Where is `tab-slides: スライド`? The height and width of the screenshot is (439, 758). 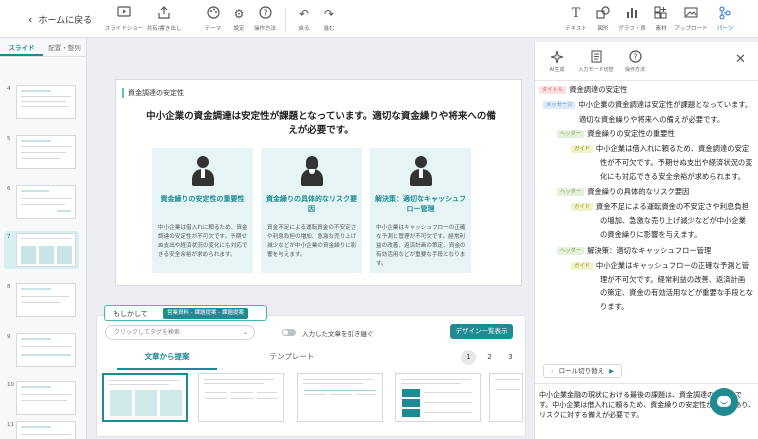 tab-slides: スライド is located at coordinates (21, 47).